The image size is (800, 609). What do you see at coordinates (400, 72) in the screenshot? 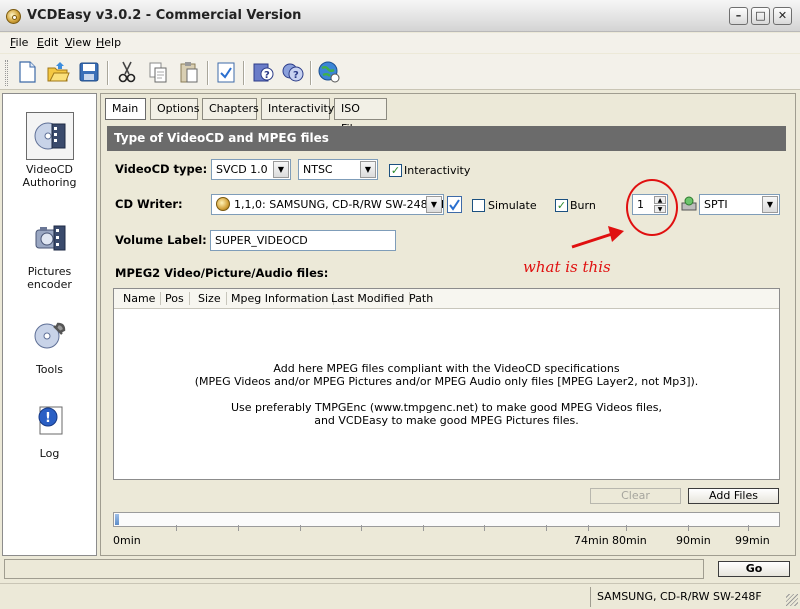
I see `toolbar: ? ?` at bounding box center [400, 72].